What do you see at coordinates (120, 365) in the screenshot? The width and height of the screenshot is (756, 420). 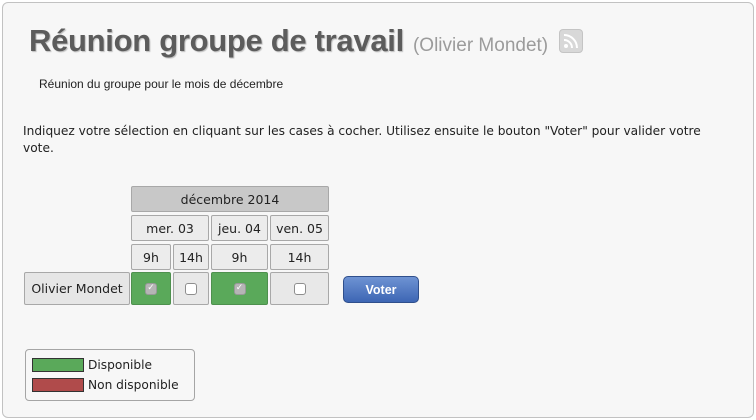 I see `legend-label-available: Disponible` at bounding box center [120, 365].